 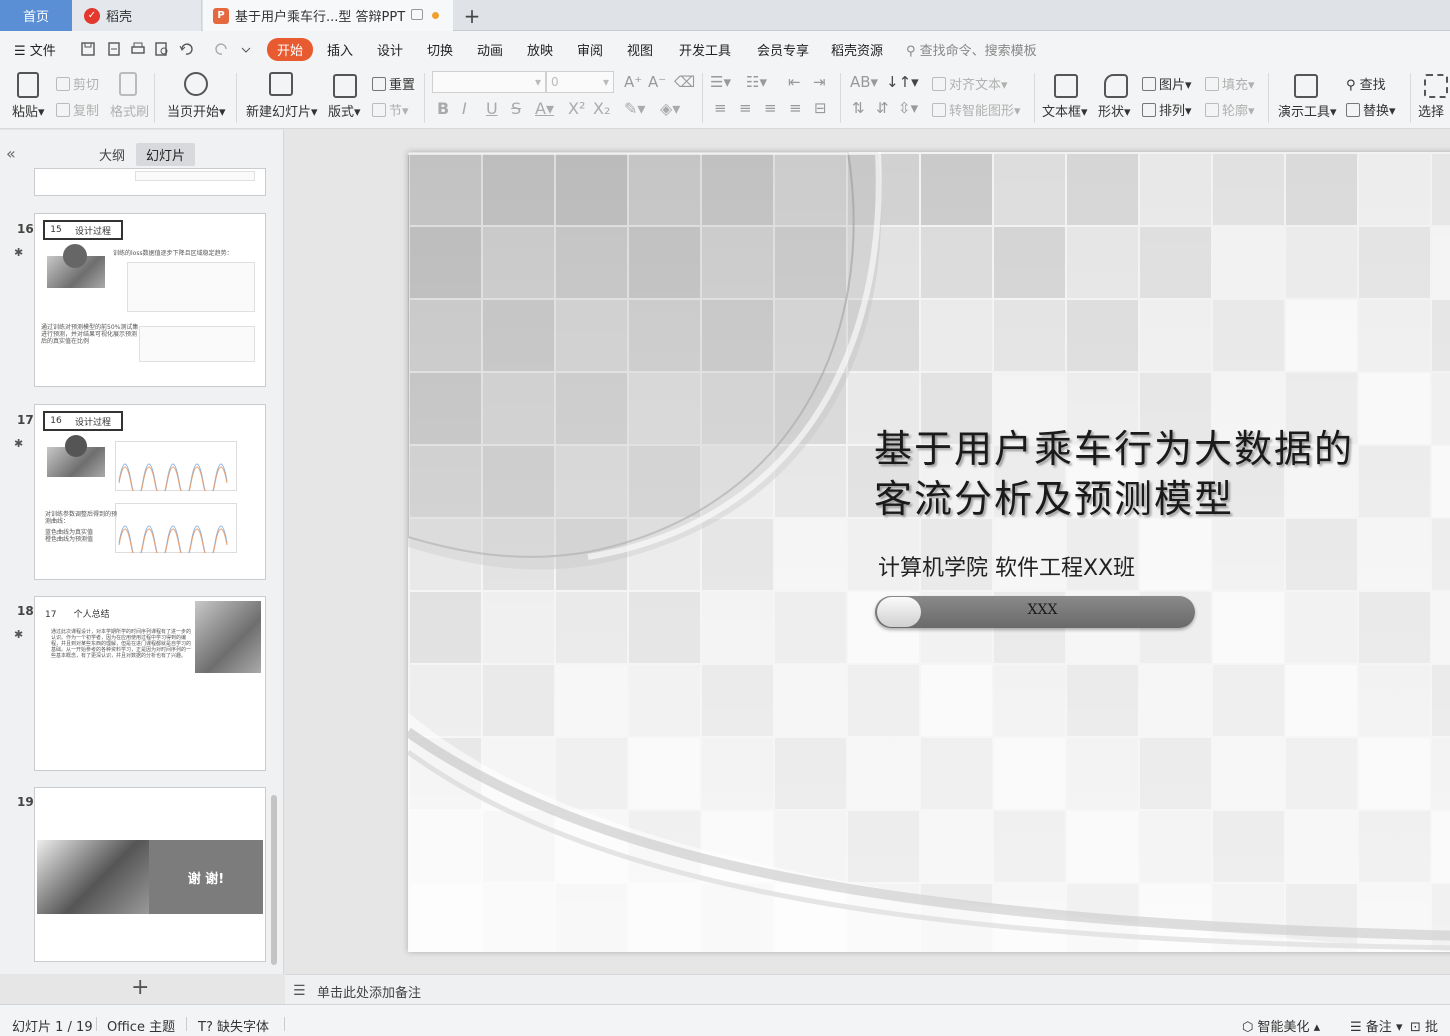 I want to click on notes-bar: ☰ 单击此处添加备注, so click(x=867, y=989).